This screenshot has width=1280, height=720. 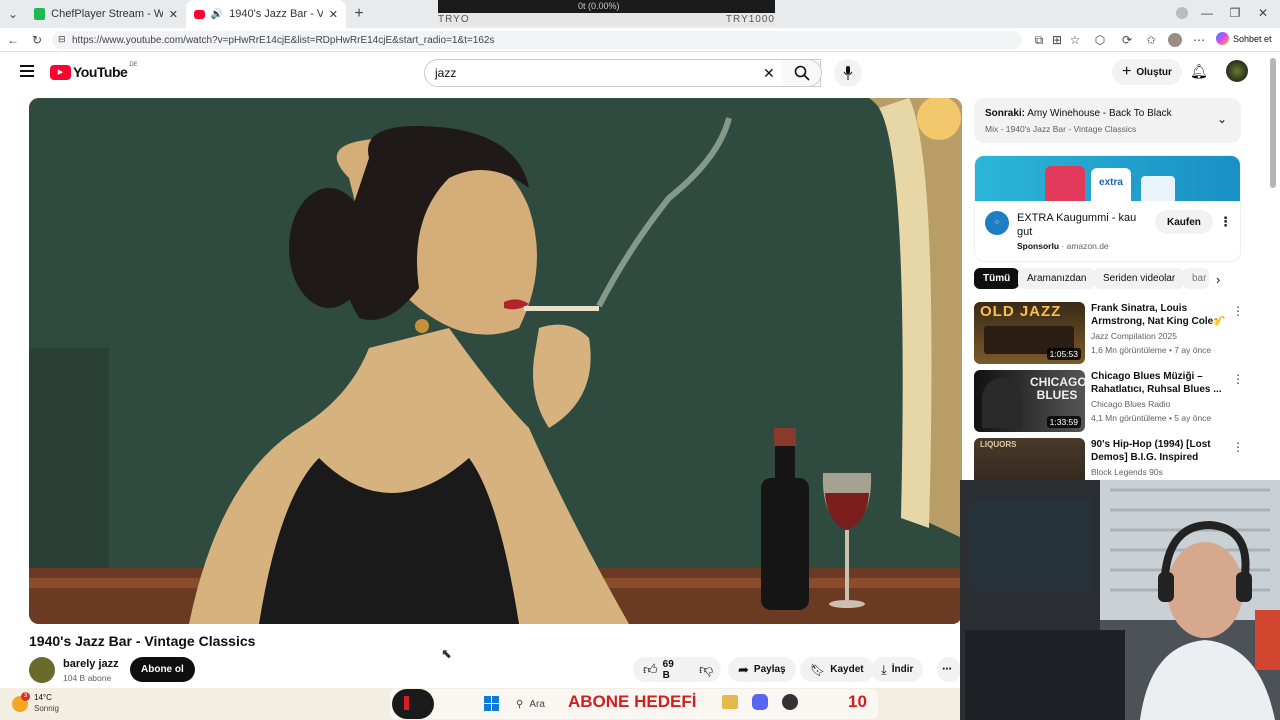 What do you see at coordinates (1151, 40) in the screenshot?
I see `collections-icon: ✩` at bounding box center [1151, 40].